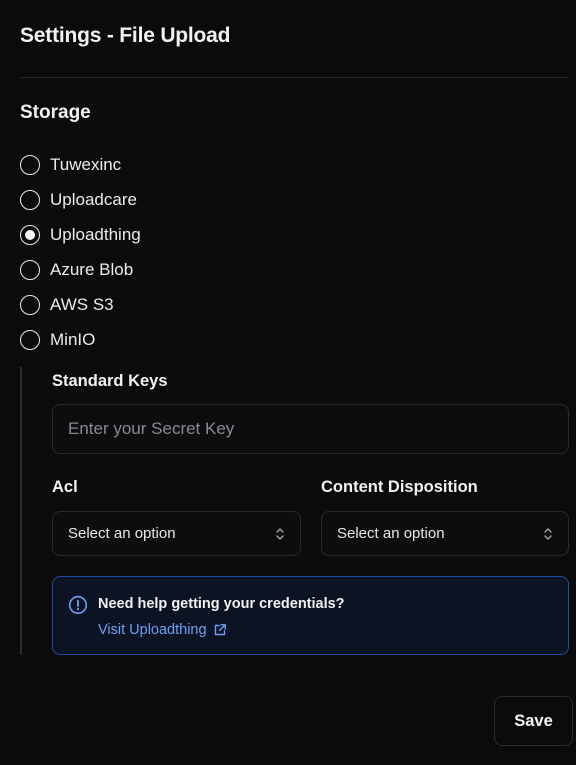  I want to click on help-link-label: Visit Uploadthing, so click(152, 630).